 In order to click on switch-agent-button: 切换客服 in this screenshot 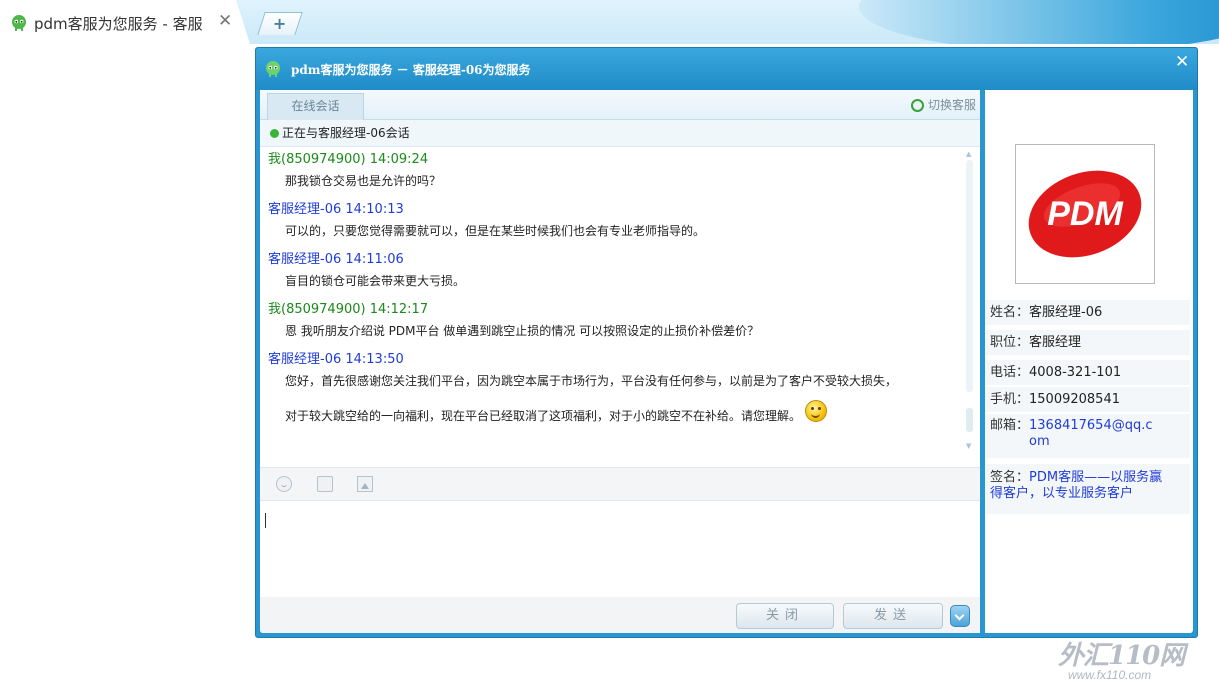, I will do `click(943, 105)`.